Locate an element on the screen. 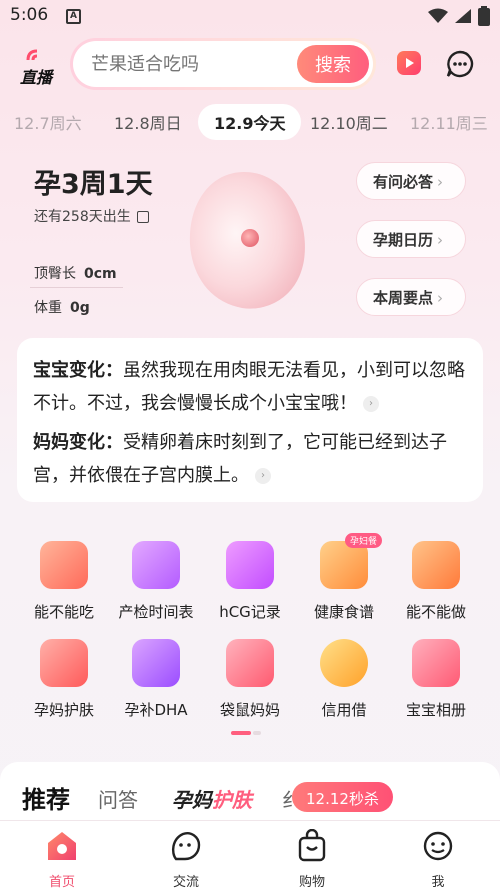 The image size is (500, 888). qa-button: 有问必答 › is located at coordinates (411, 181).